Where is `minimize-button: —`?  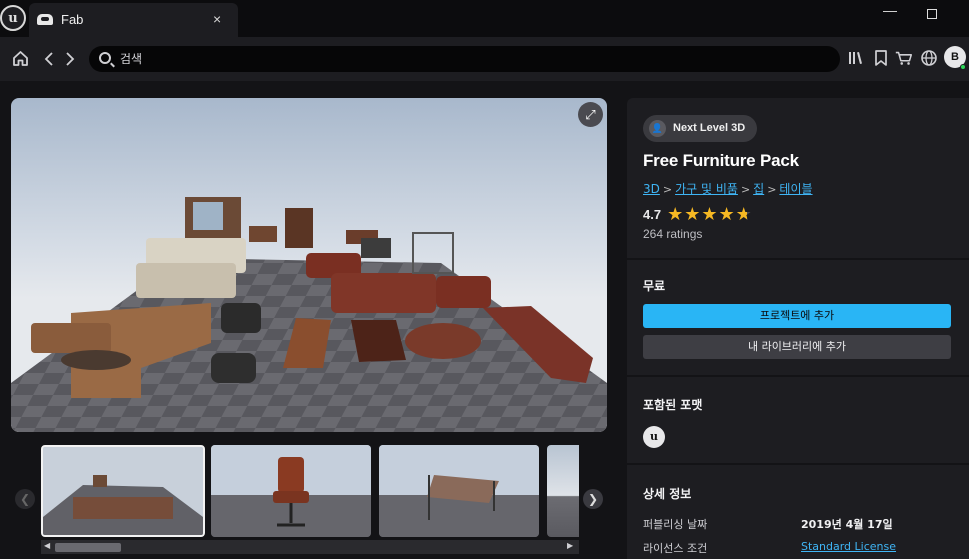 minimize-button: — is located at coordinates (890, 14).